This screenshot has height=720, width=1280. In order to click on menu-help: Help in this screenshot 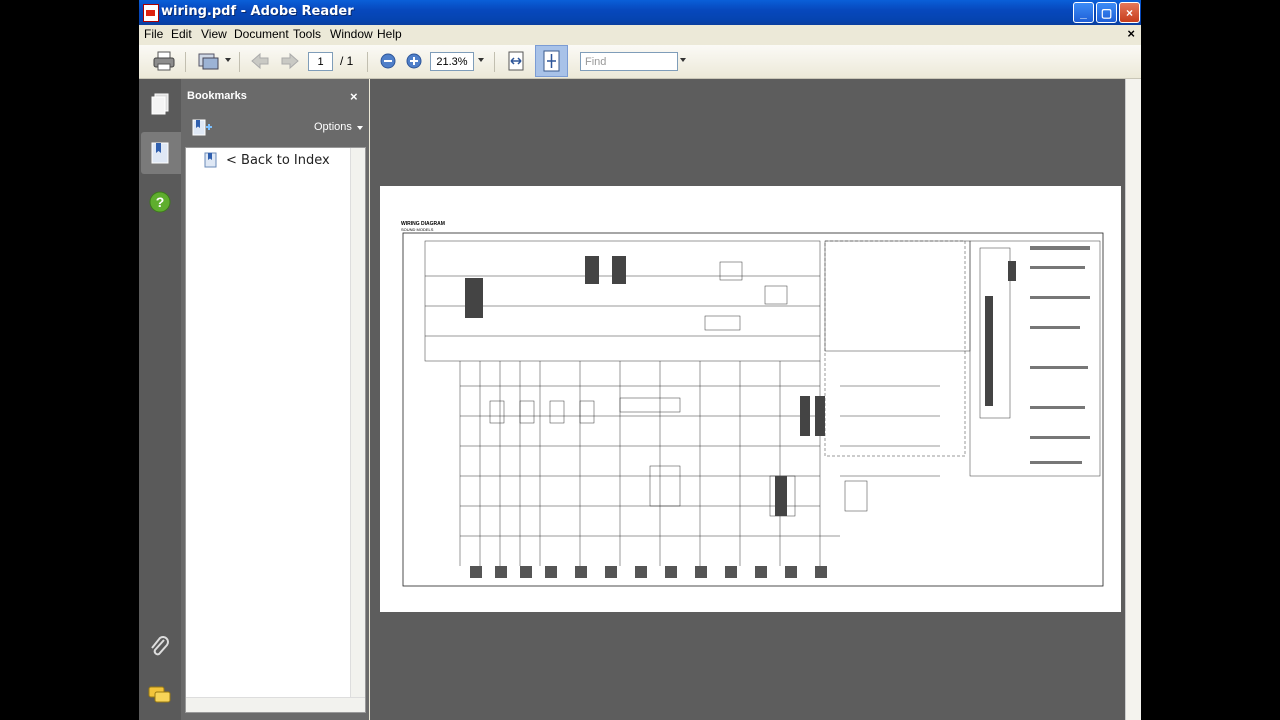, I will do `click(389, 34)`.